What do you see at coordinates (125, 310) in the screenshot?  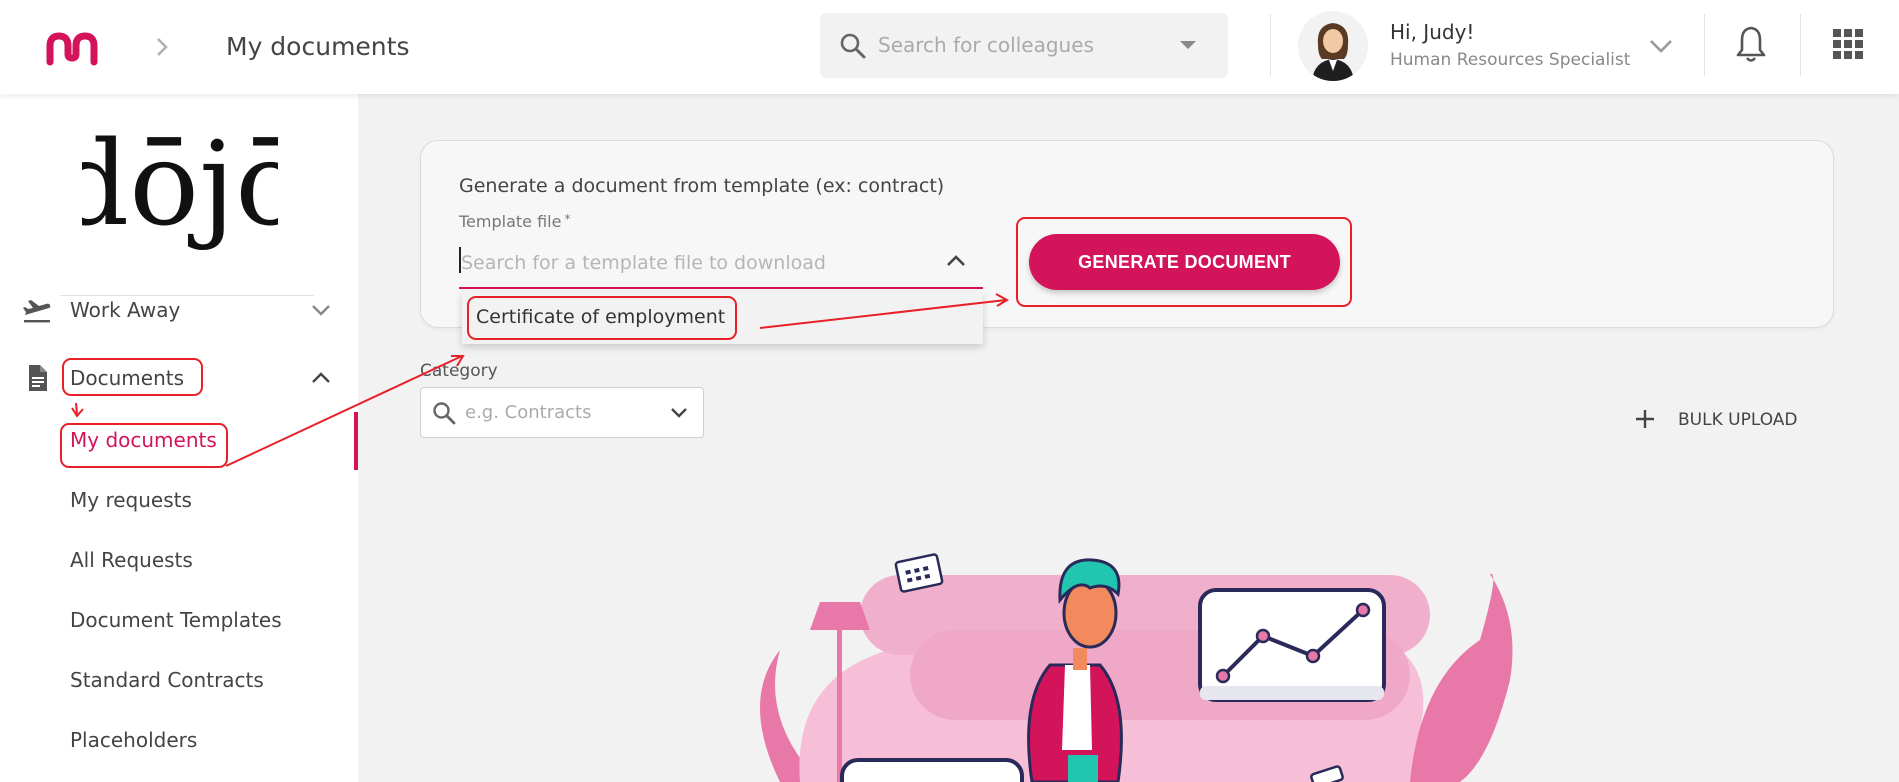 I see `sidebar-item-label: Work Away` at bounding box center [125, 310].